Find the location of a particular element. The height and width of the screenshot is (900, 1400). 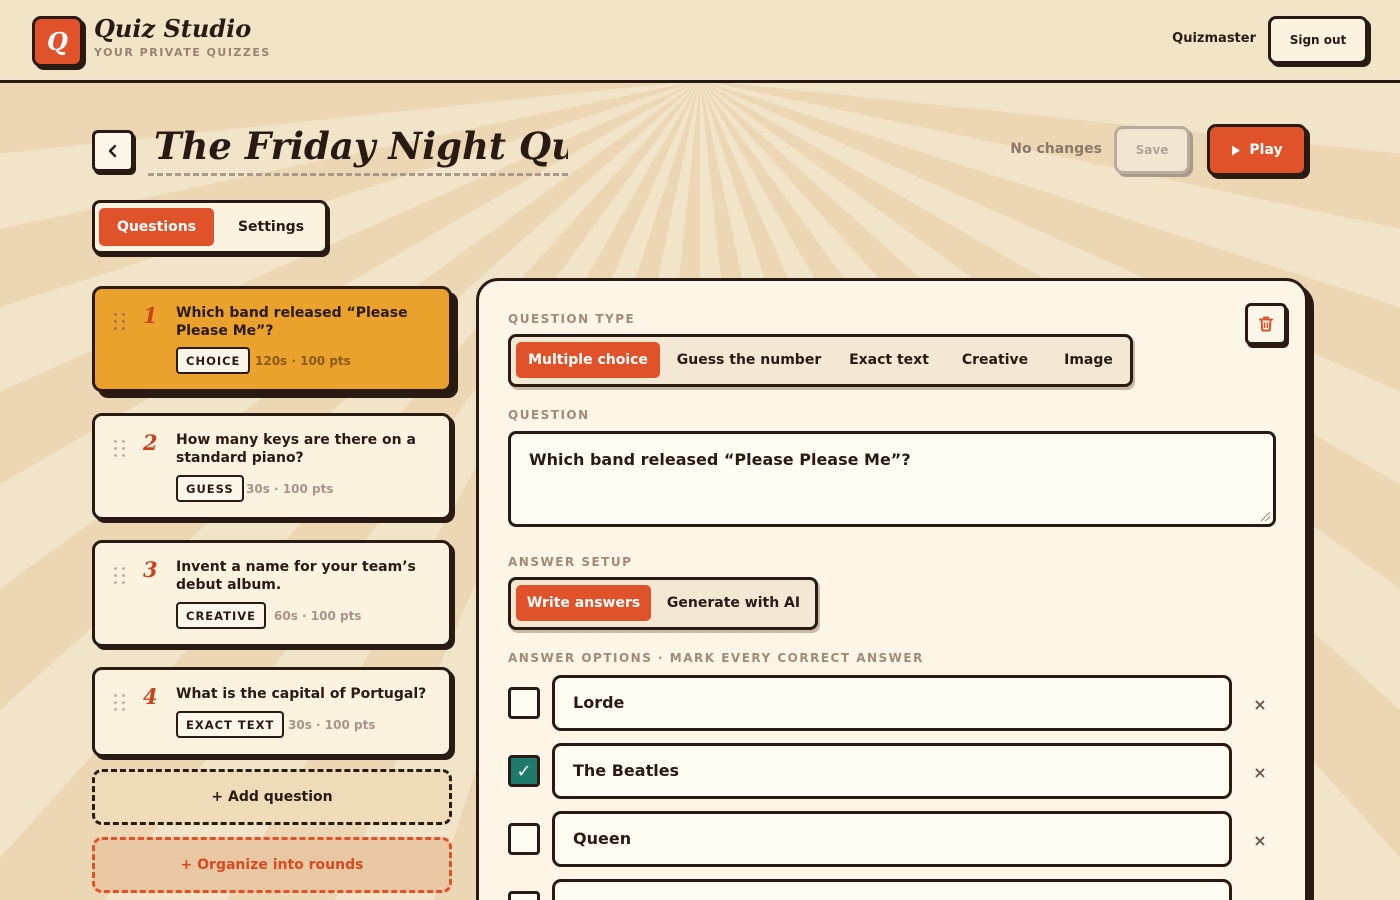

answer-setup-label: ANSWER SETUP is located at coordinates (570, 562).